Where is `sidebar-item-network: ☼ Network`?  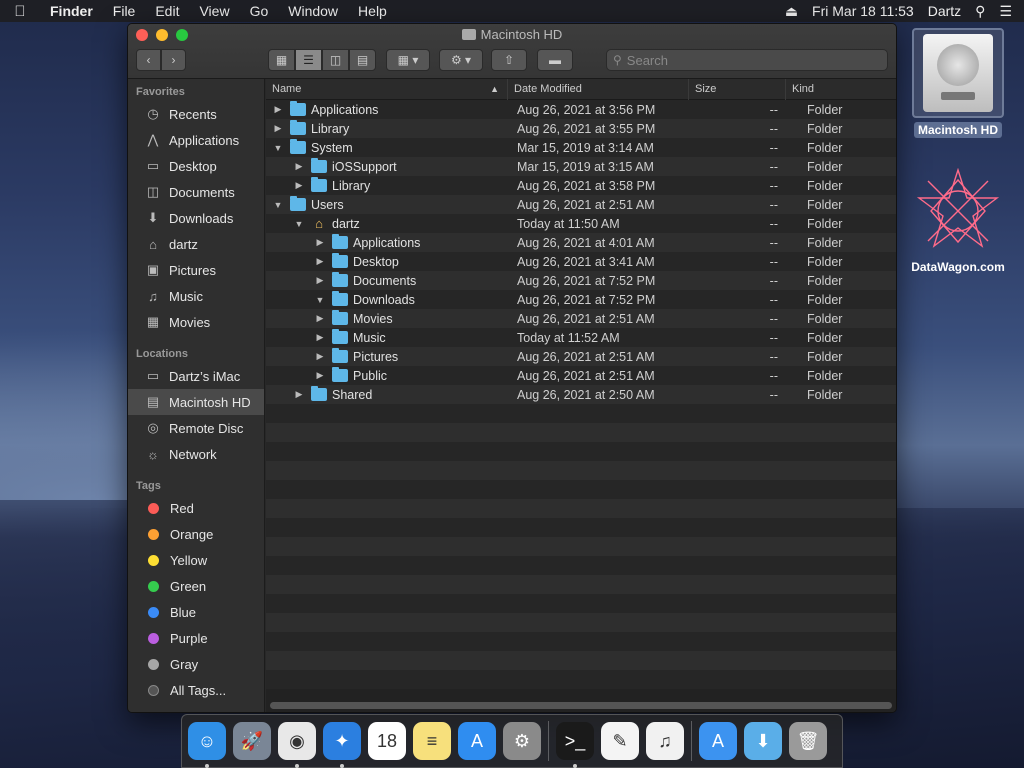
sidebar-item-network: ☼ Network is located at coordinates (196, 454).